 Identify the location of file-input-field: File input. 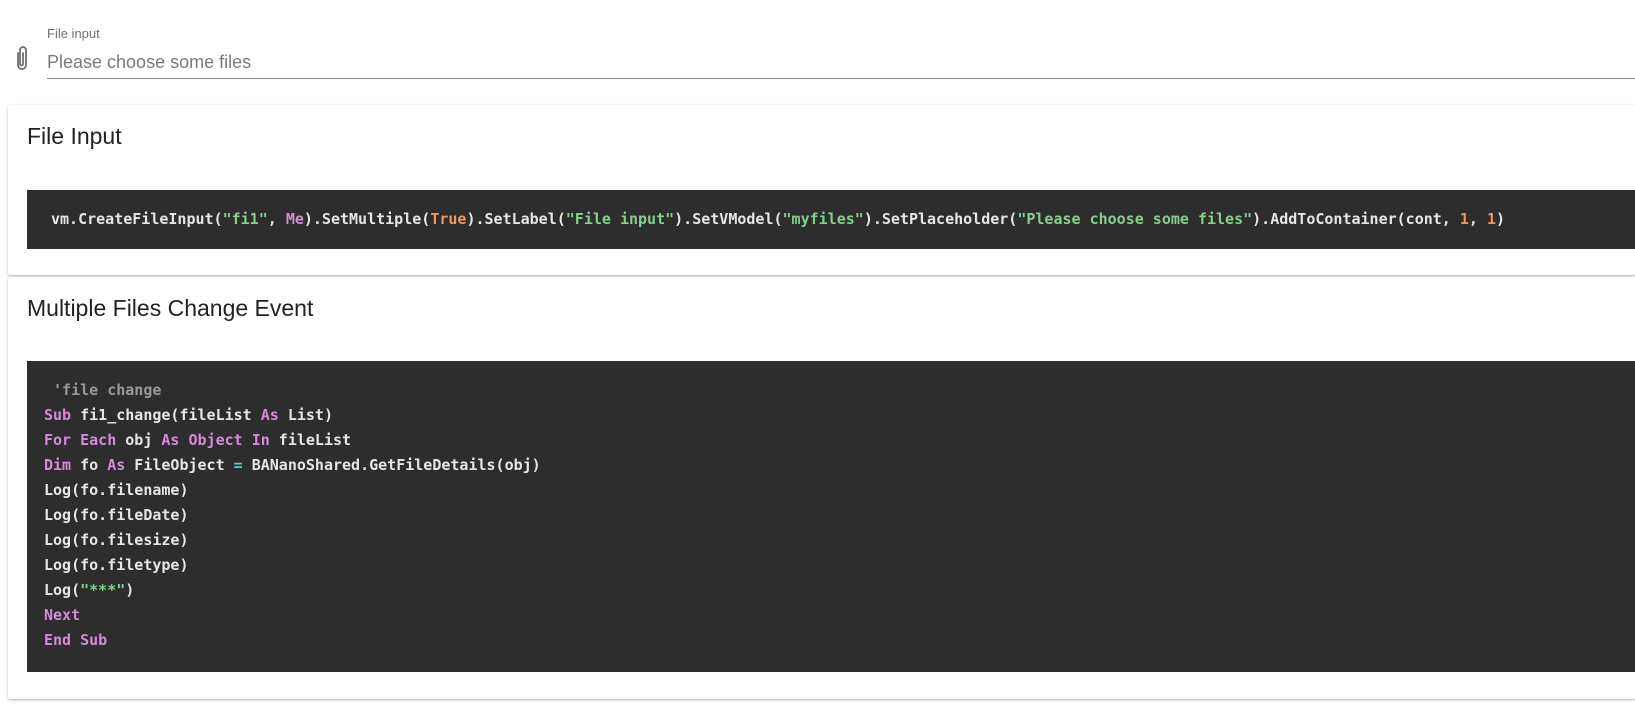
(817, 45).